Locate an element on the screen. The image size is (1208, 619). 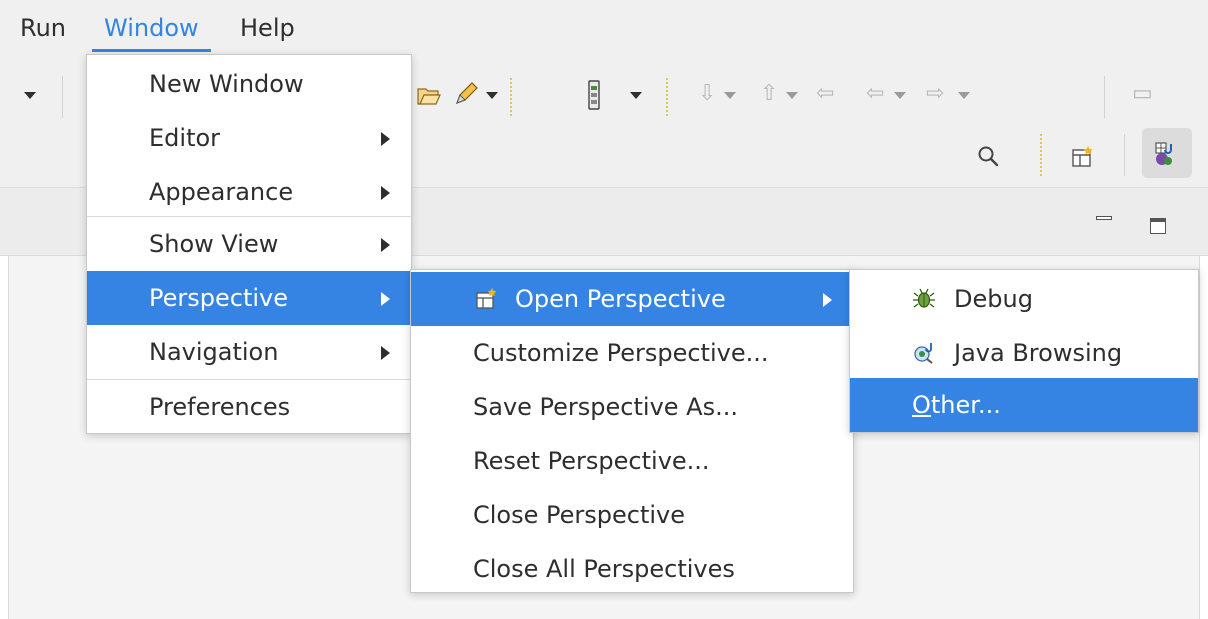
toolbar-dropdown-arrow is located at coordinates (30, 95).